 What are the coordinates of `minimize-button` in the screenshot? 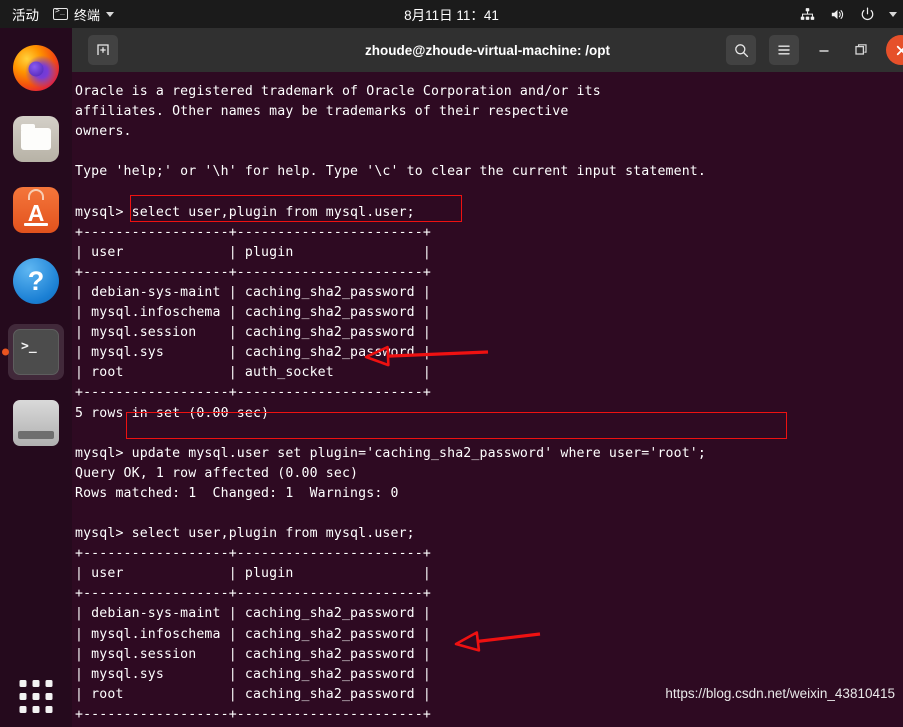 It's located at (824, 50).